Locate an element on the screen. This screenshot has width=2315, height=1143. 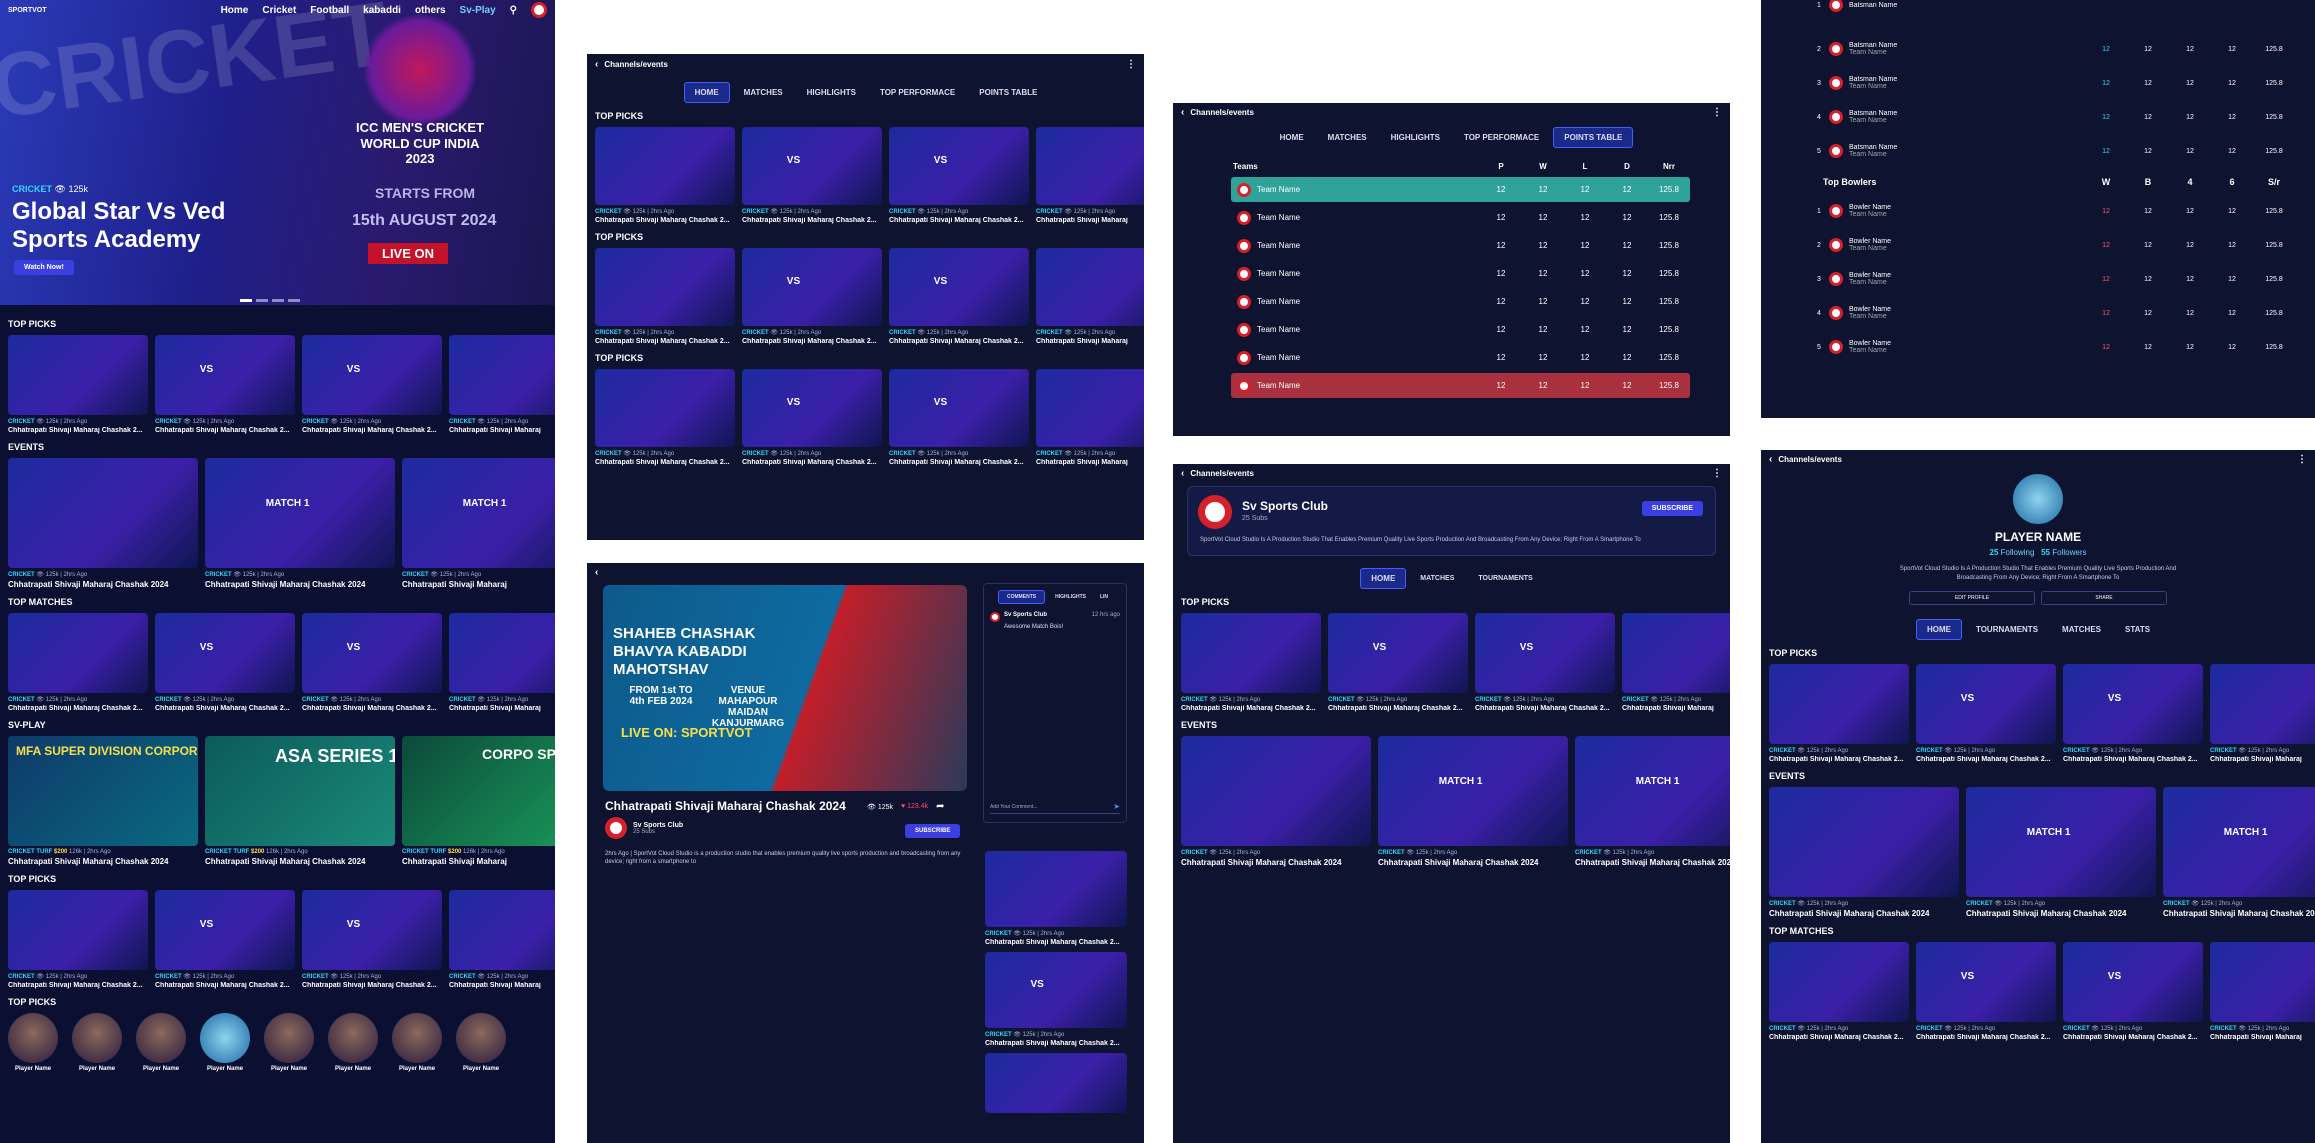
nav-cricket: Cricket is located at coordinates (279, 10).